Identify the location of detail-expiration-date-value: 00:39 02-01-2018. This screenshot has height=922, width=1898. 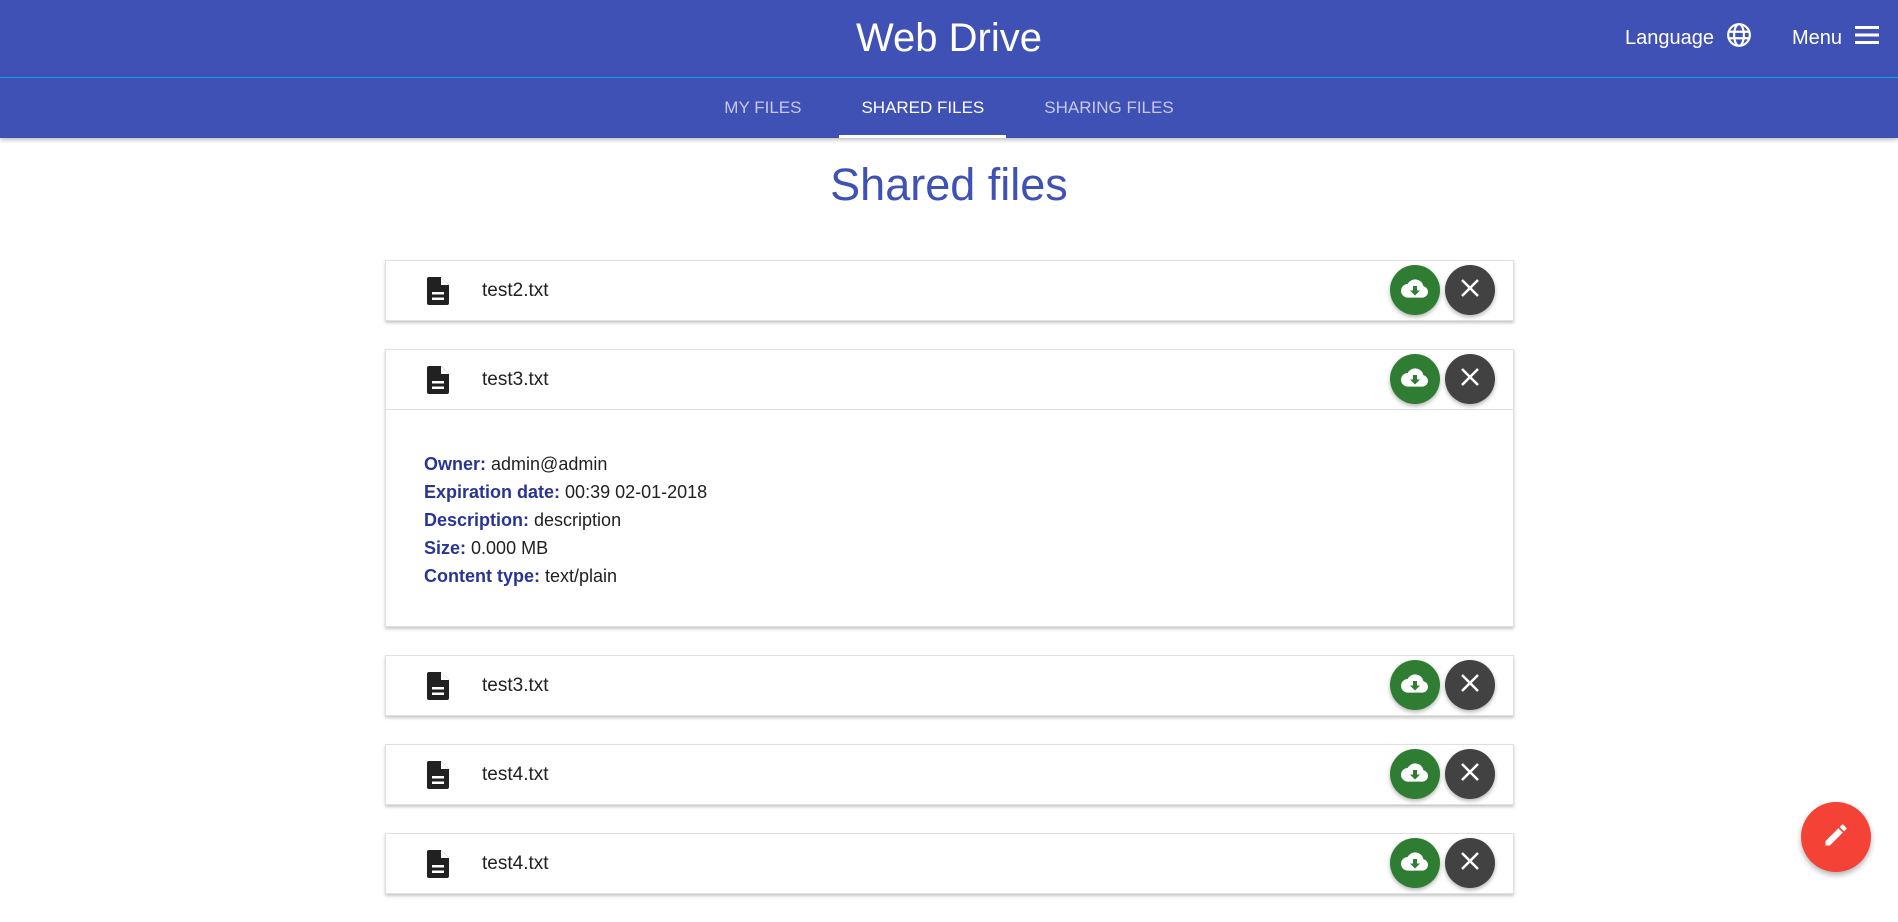
(636, 492).